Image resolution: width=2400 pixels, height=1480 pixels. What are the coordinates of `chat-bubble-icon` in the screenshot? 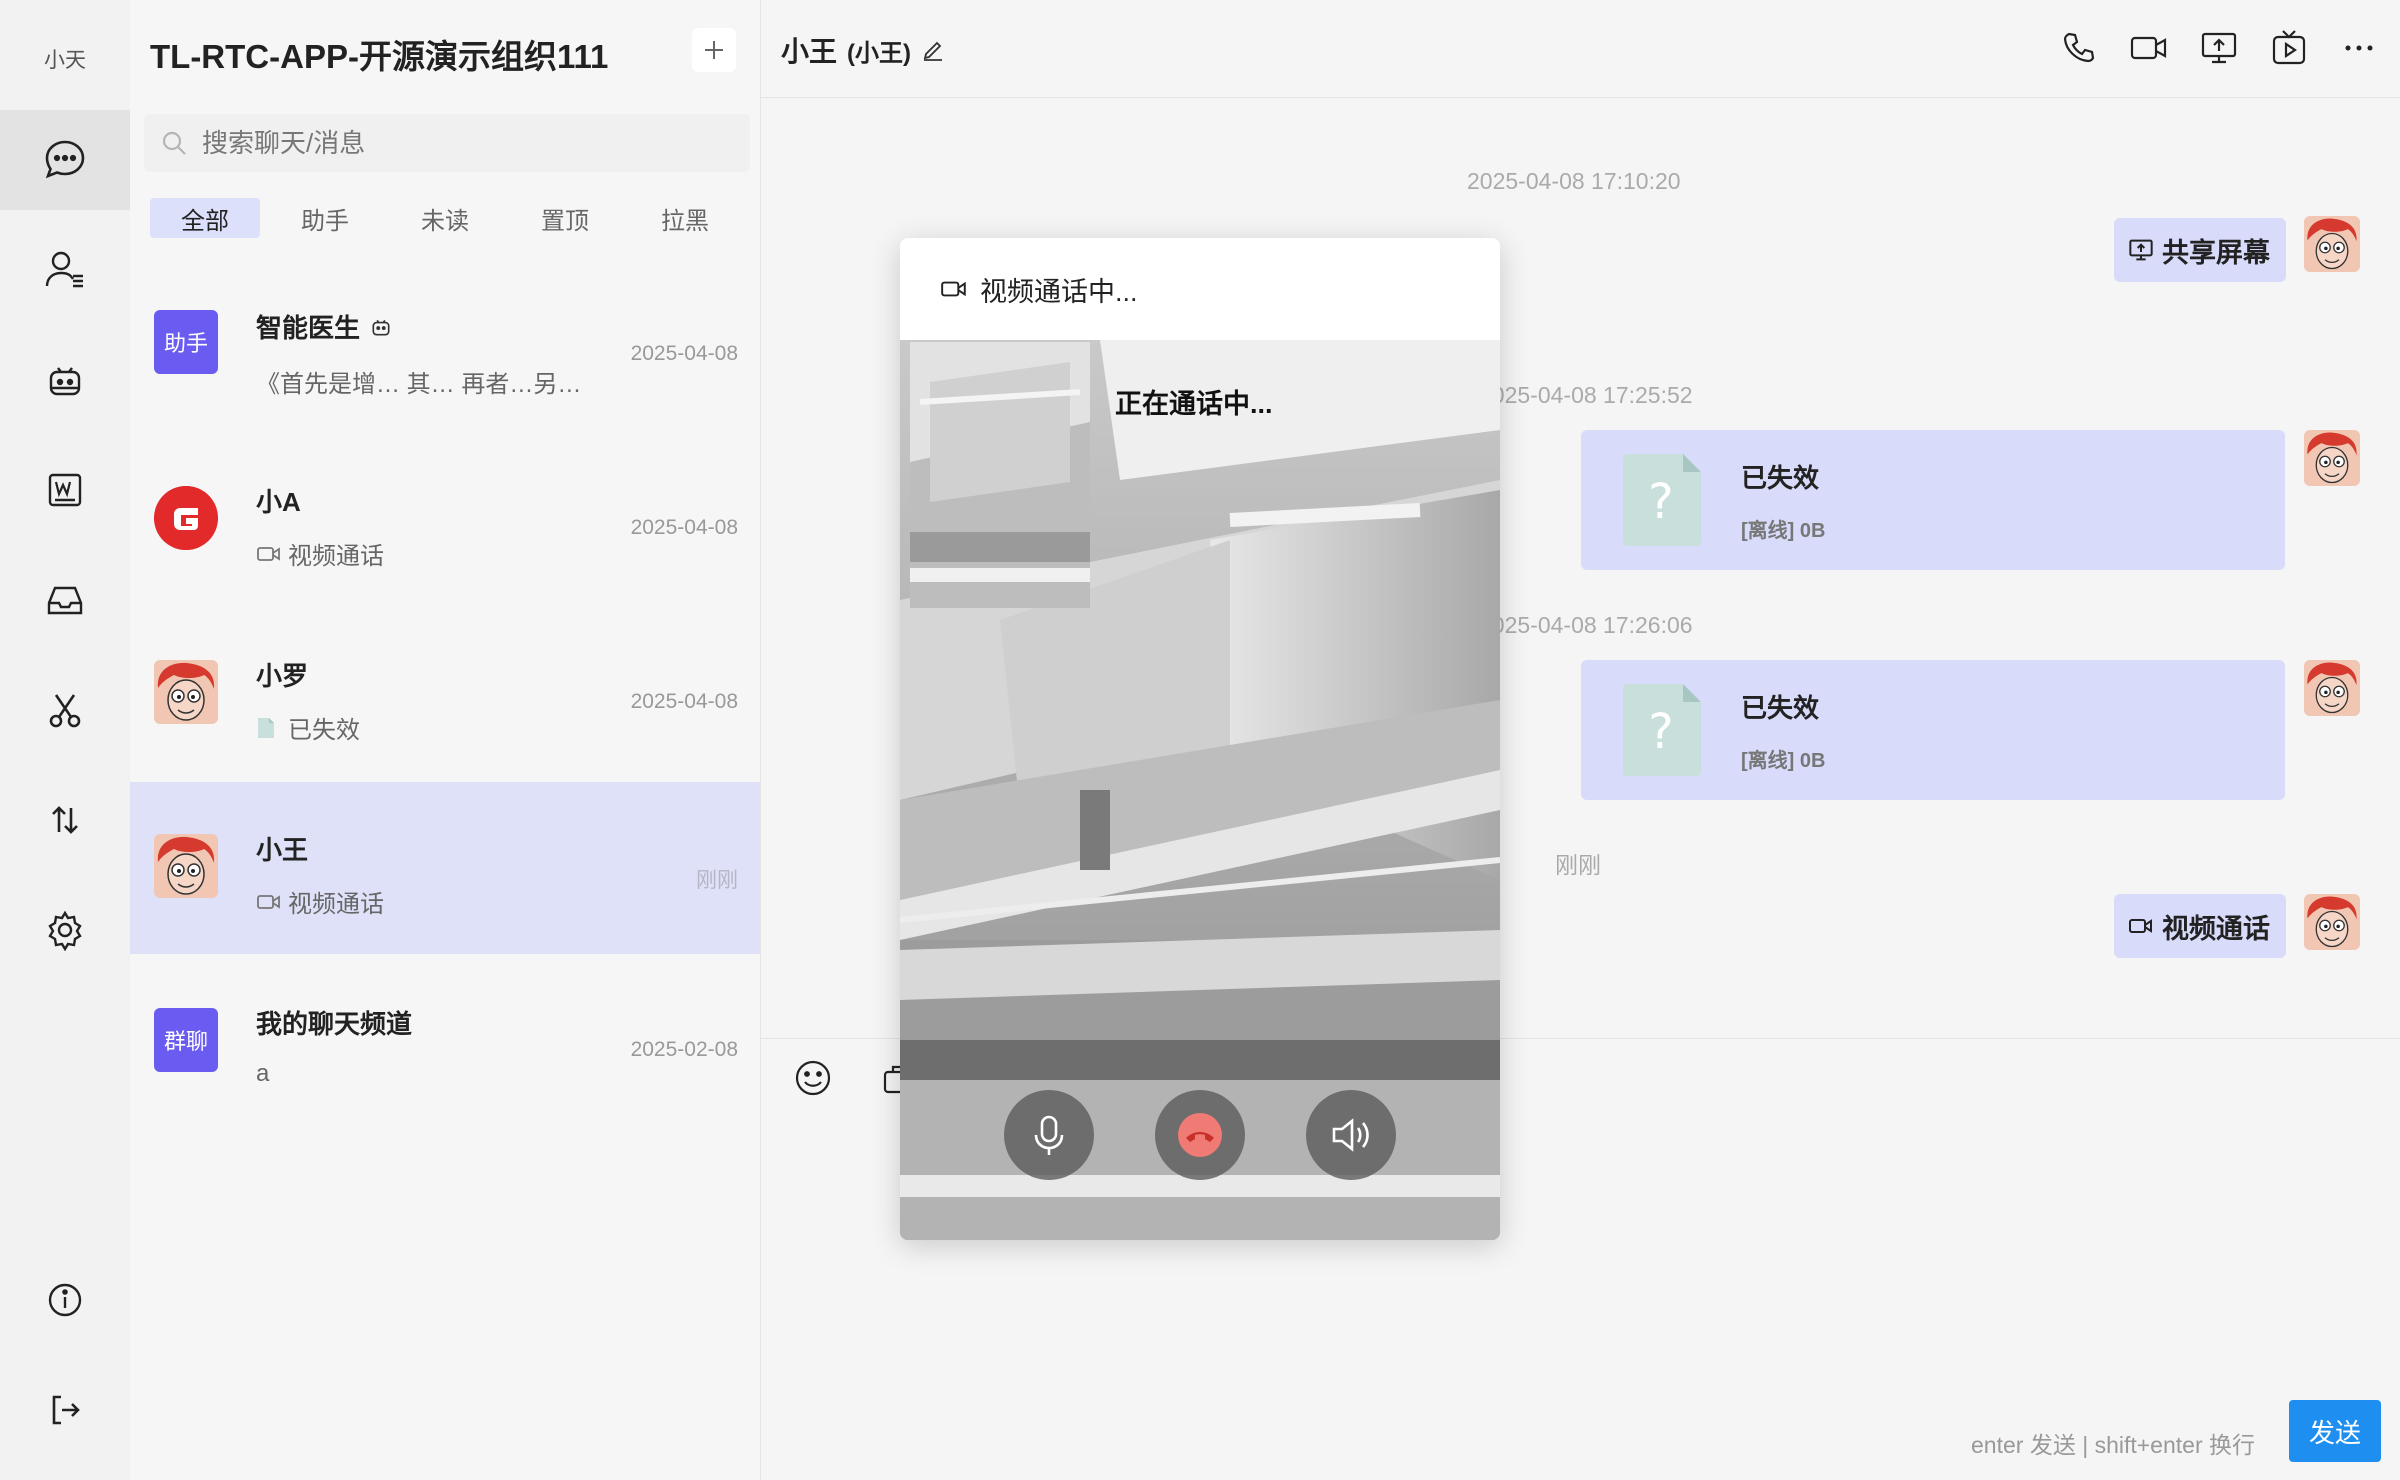 It's located at (65, 159).